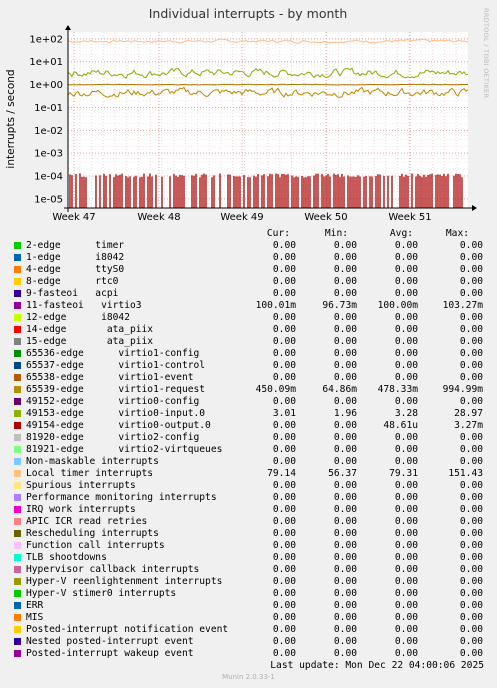  What do you see at coordinates (248, 234) in the screenshot?
I see `legend-header-row: Cur: Min: Avg: Max:` at bounding box center [248, 234].